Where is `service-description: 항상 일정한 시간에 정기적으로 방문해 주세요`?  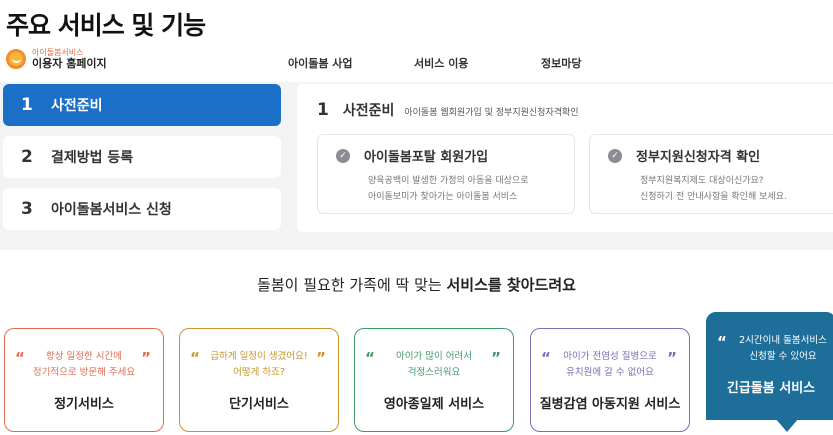
service-description: 항상 일정한 시간에 정기적으로 방문해 주세요 is located at coordinates (84, 364).